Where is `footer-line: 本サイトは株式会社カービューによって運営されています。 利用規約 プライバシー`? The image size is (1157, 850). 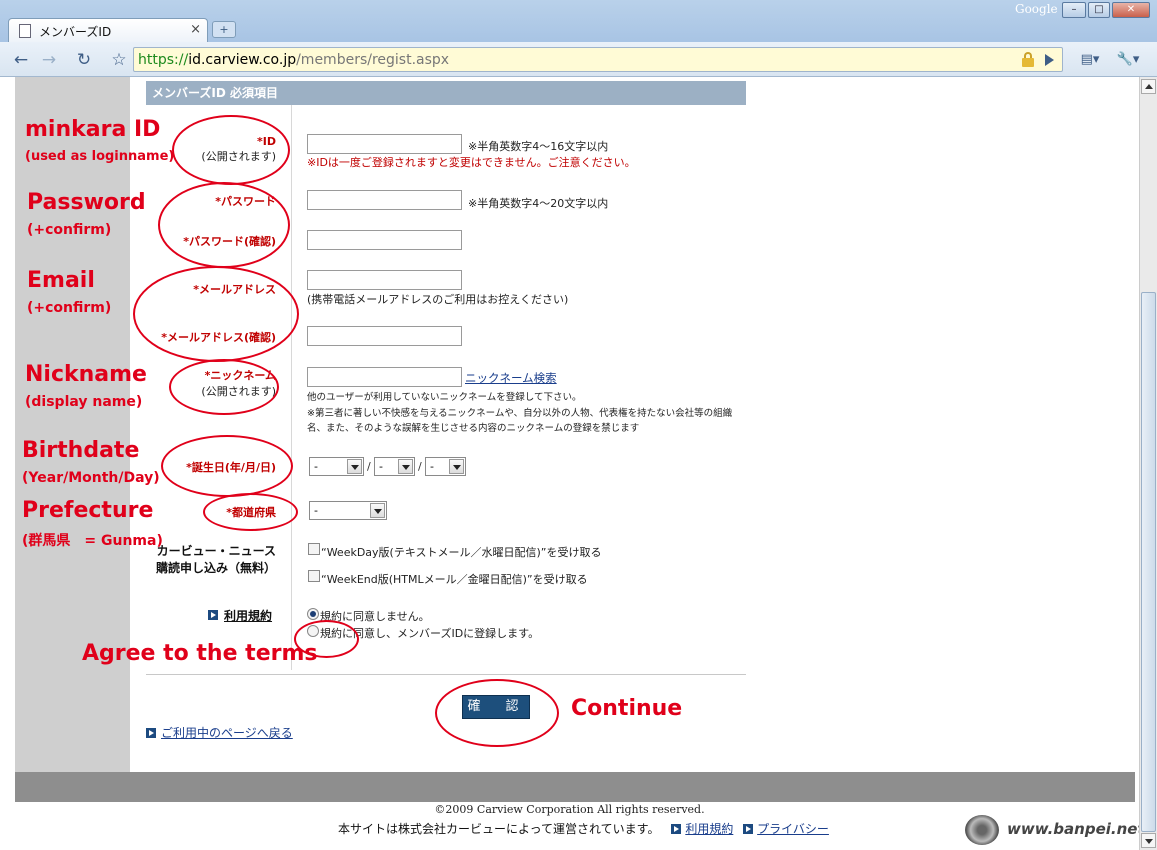
footer-line: 本サイトは株式会社カービューによって運営されています。 利用規約 プライバシー is located at coordinates (583, 828).